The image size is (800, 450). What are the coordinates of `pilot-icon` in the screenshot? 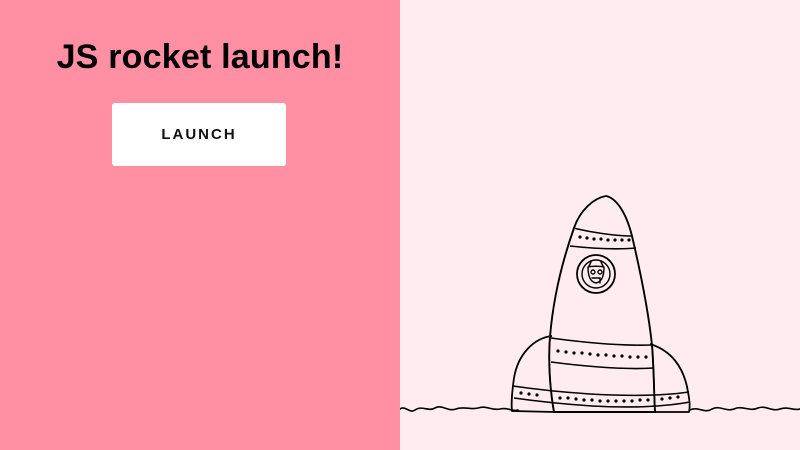 It's located at (596, 272).